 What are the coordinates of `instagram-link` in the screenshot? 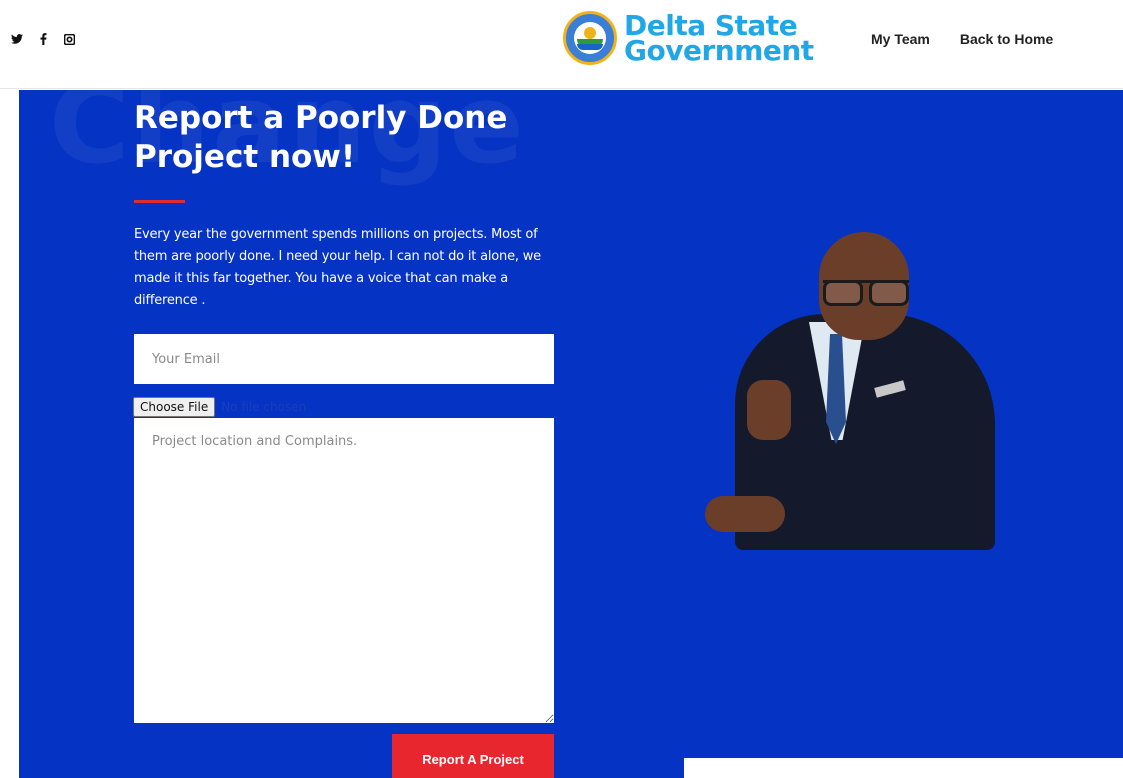 It's located at (69, 39).